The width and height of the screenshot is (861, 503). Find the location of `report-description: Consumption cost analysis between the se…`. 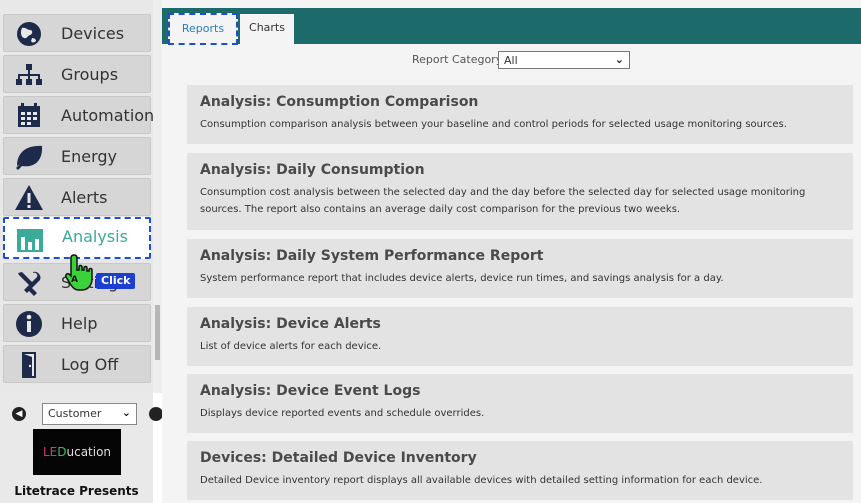

report-description: Consumption cost analysis between the se… is located at coordinates (503, 201).